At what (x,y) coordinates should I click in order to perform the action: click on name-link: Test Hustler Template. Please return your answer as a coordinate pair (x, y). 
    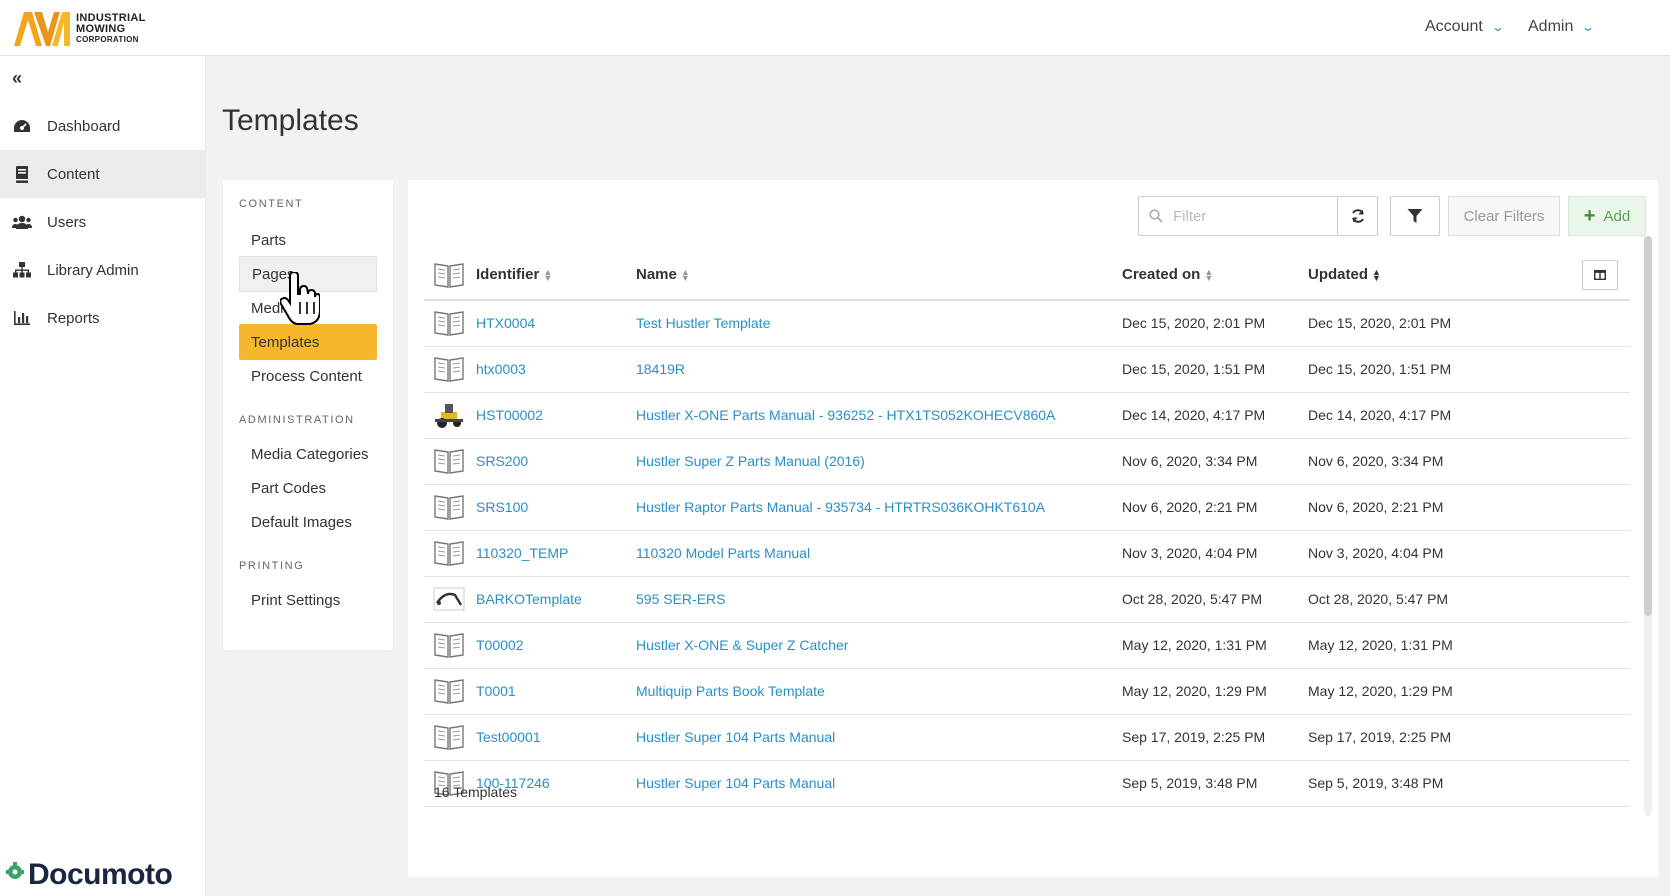
    Looking at the image, I should click on (879, 323).